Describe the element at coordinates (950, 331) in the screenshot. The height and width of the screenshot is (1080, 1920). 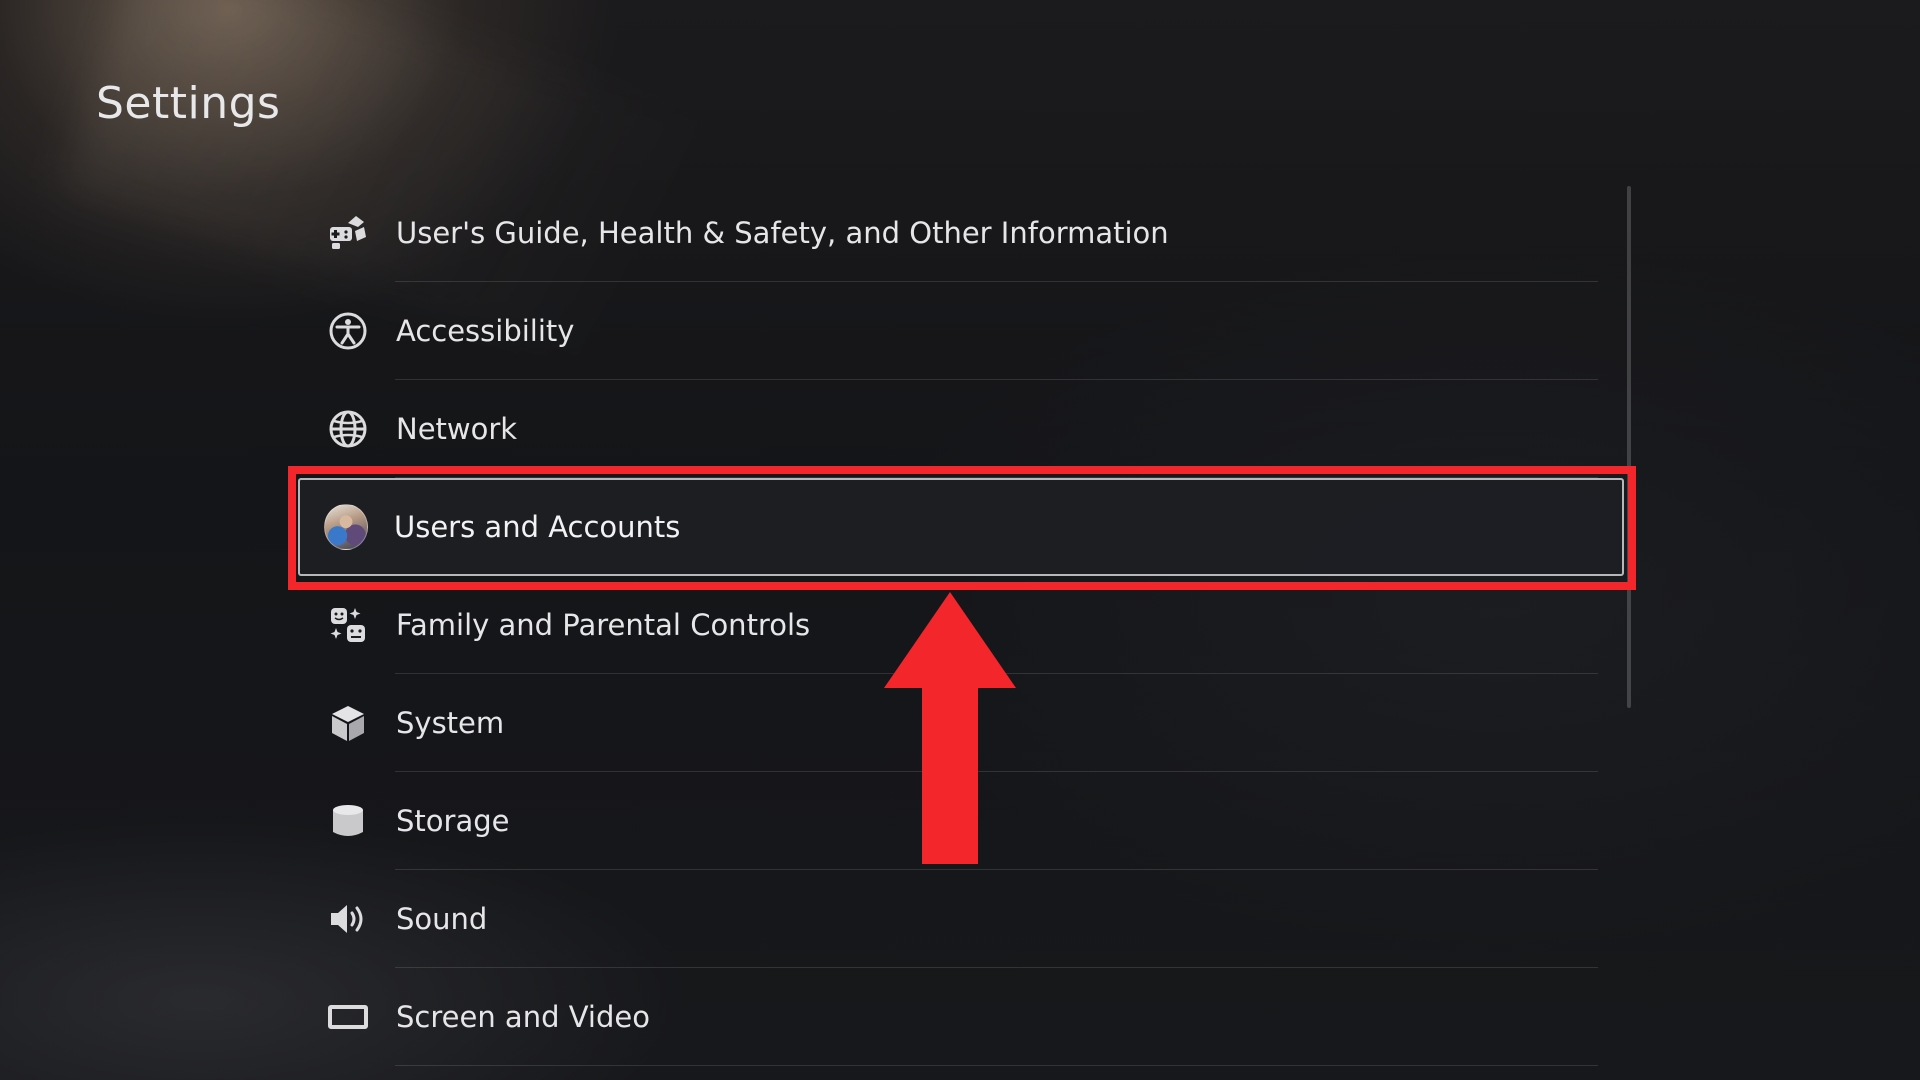
I see `menu-item-accessibility: Accessibility` at that location.